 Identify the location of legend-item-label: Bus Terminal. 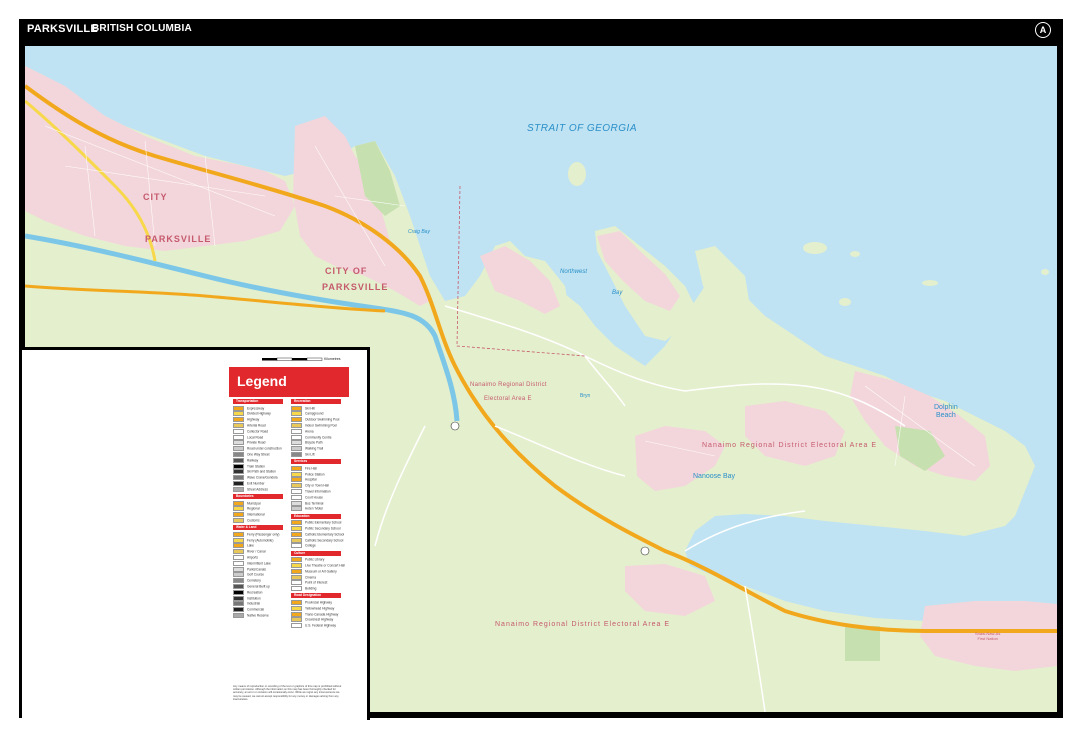
(314, 502).